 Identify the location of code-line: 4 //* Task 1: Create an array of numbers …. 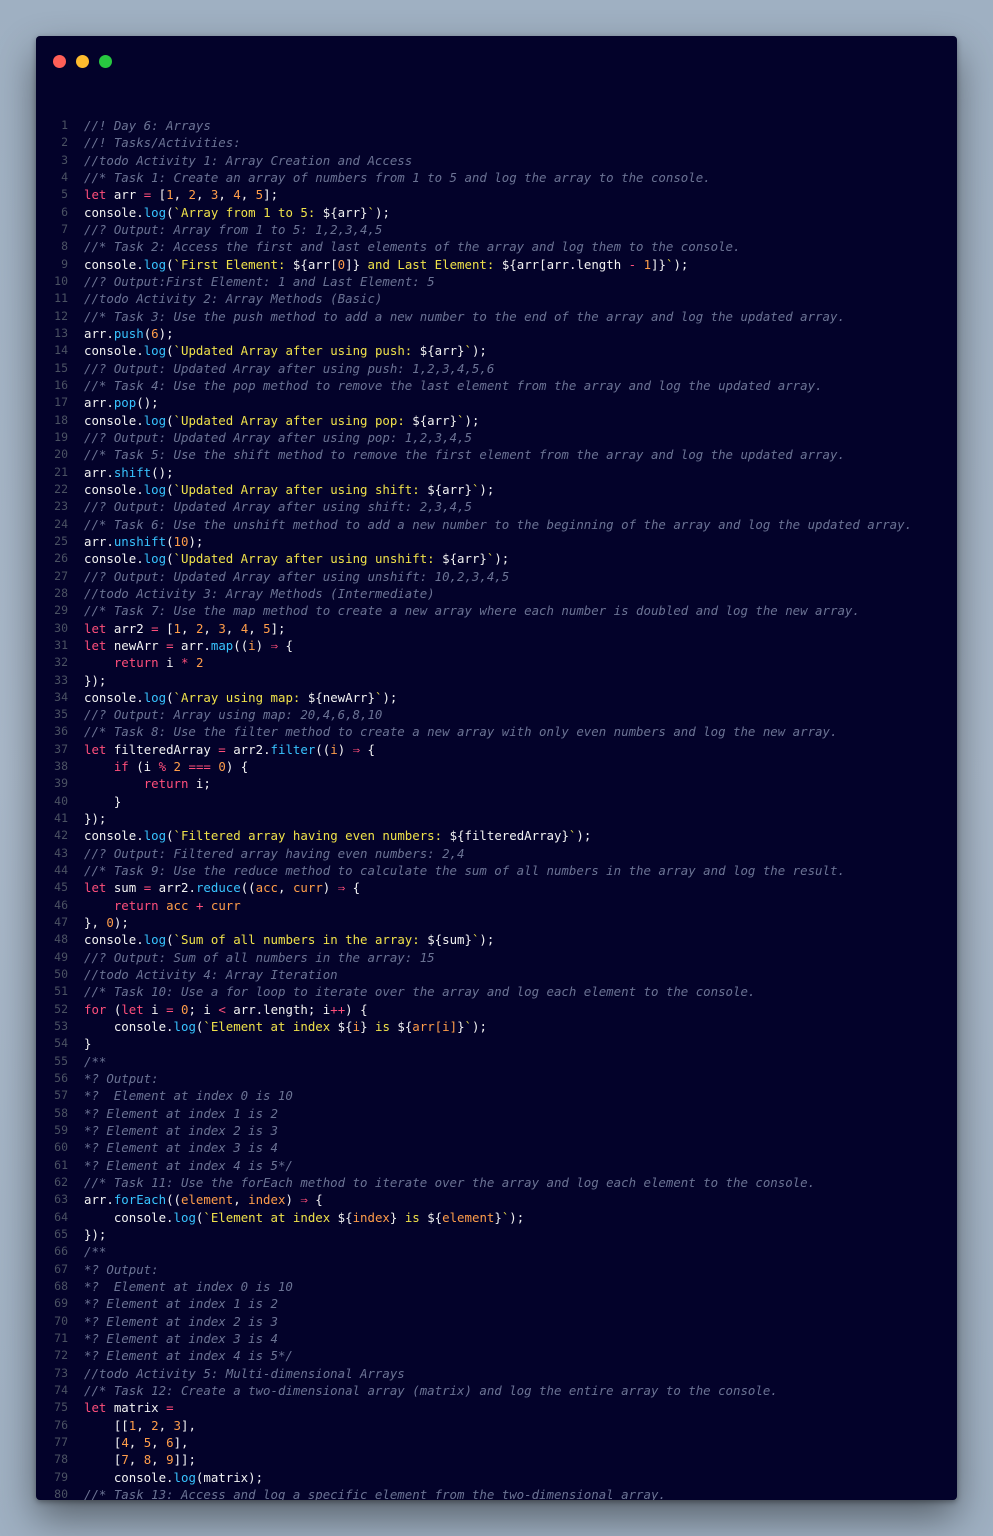
(496, 177).